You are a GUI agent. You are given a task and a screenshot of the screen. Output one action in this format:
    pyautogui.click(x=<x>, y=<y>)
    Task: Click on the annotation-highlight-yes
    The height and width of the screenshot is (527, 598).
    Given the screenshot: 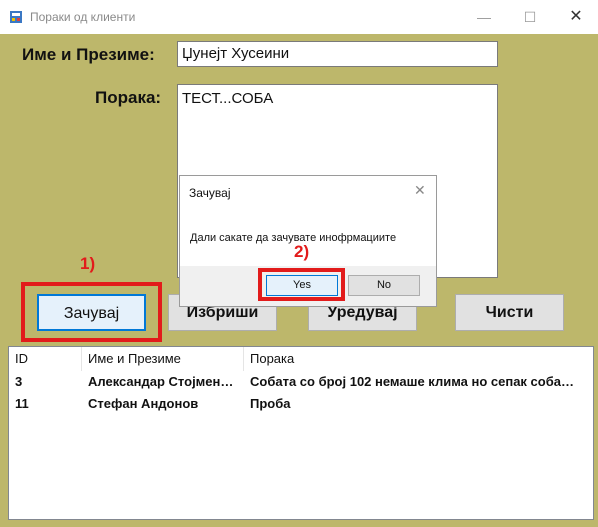 What is the action you would take?
    pyautogui.click(x=301, y=284)
    